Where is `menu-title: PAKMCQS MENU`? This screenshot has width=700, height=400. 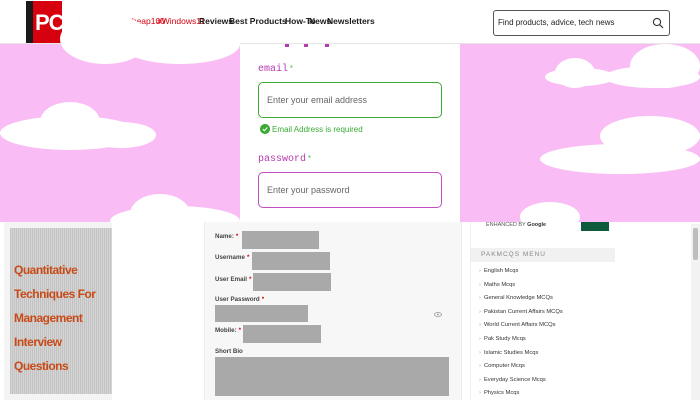 menu-title: PAKMCQS MENU is located at coordinates (513, 254).